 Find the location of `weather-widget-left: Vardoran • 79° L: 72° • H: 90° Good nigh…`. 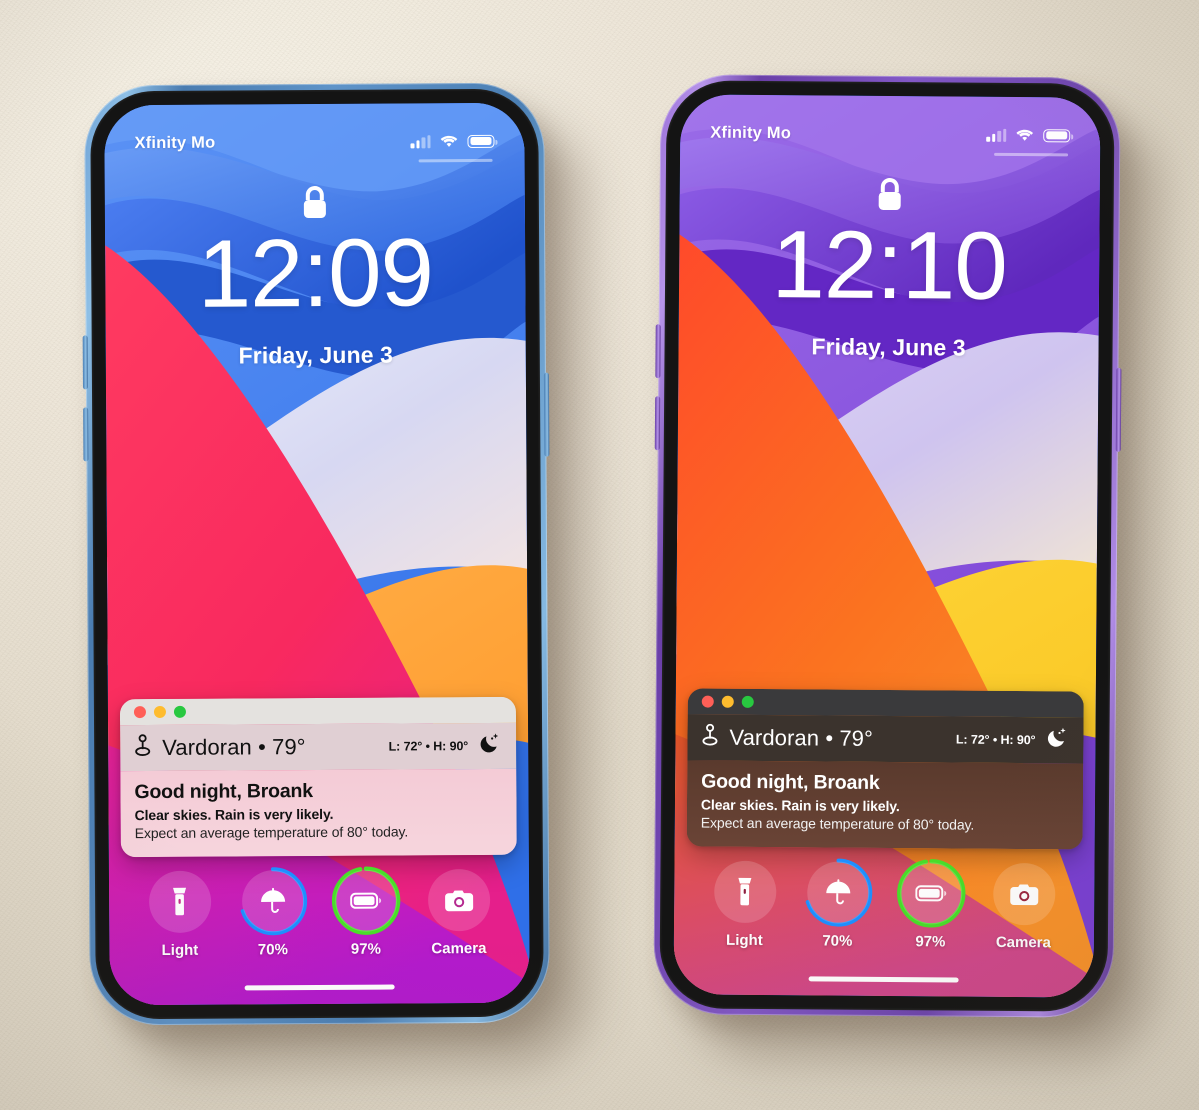

weather-widget-left: Vardoran • 79° L: 72° • H: 90° Good nigh… is located at coordinates (318, 777).